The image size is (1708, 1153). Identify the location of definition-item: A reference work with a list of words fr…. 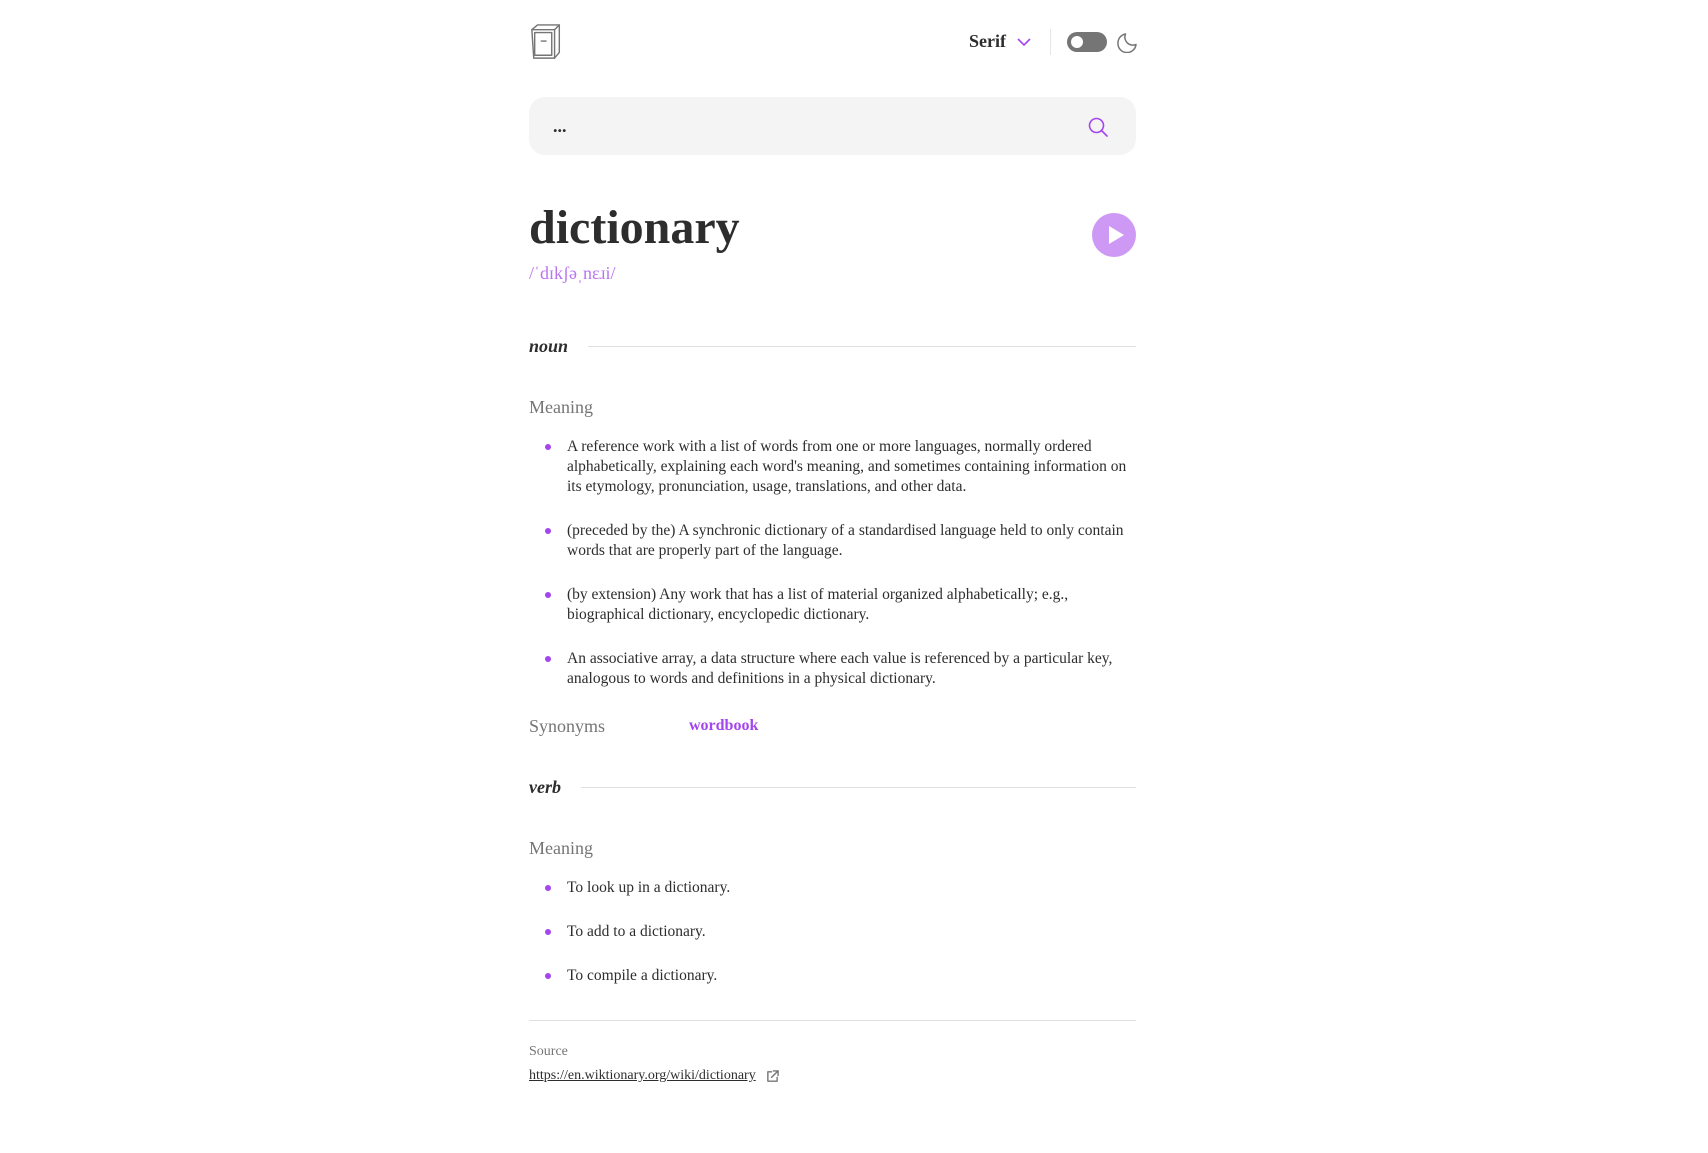
(840, 467).